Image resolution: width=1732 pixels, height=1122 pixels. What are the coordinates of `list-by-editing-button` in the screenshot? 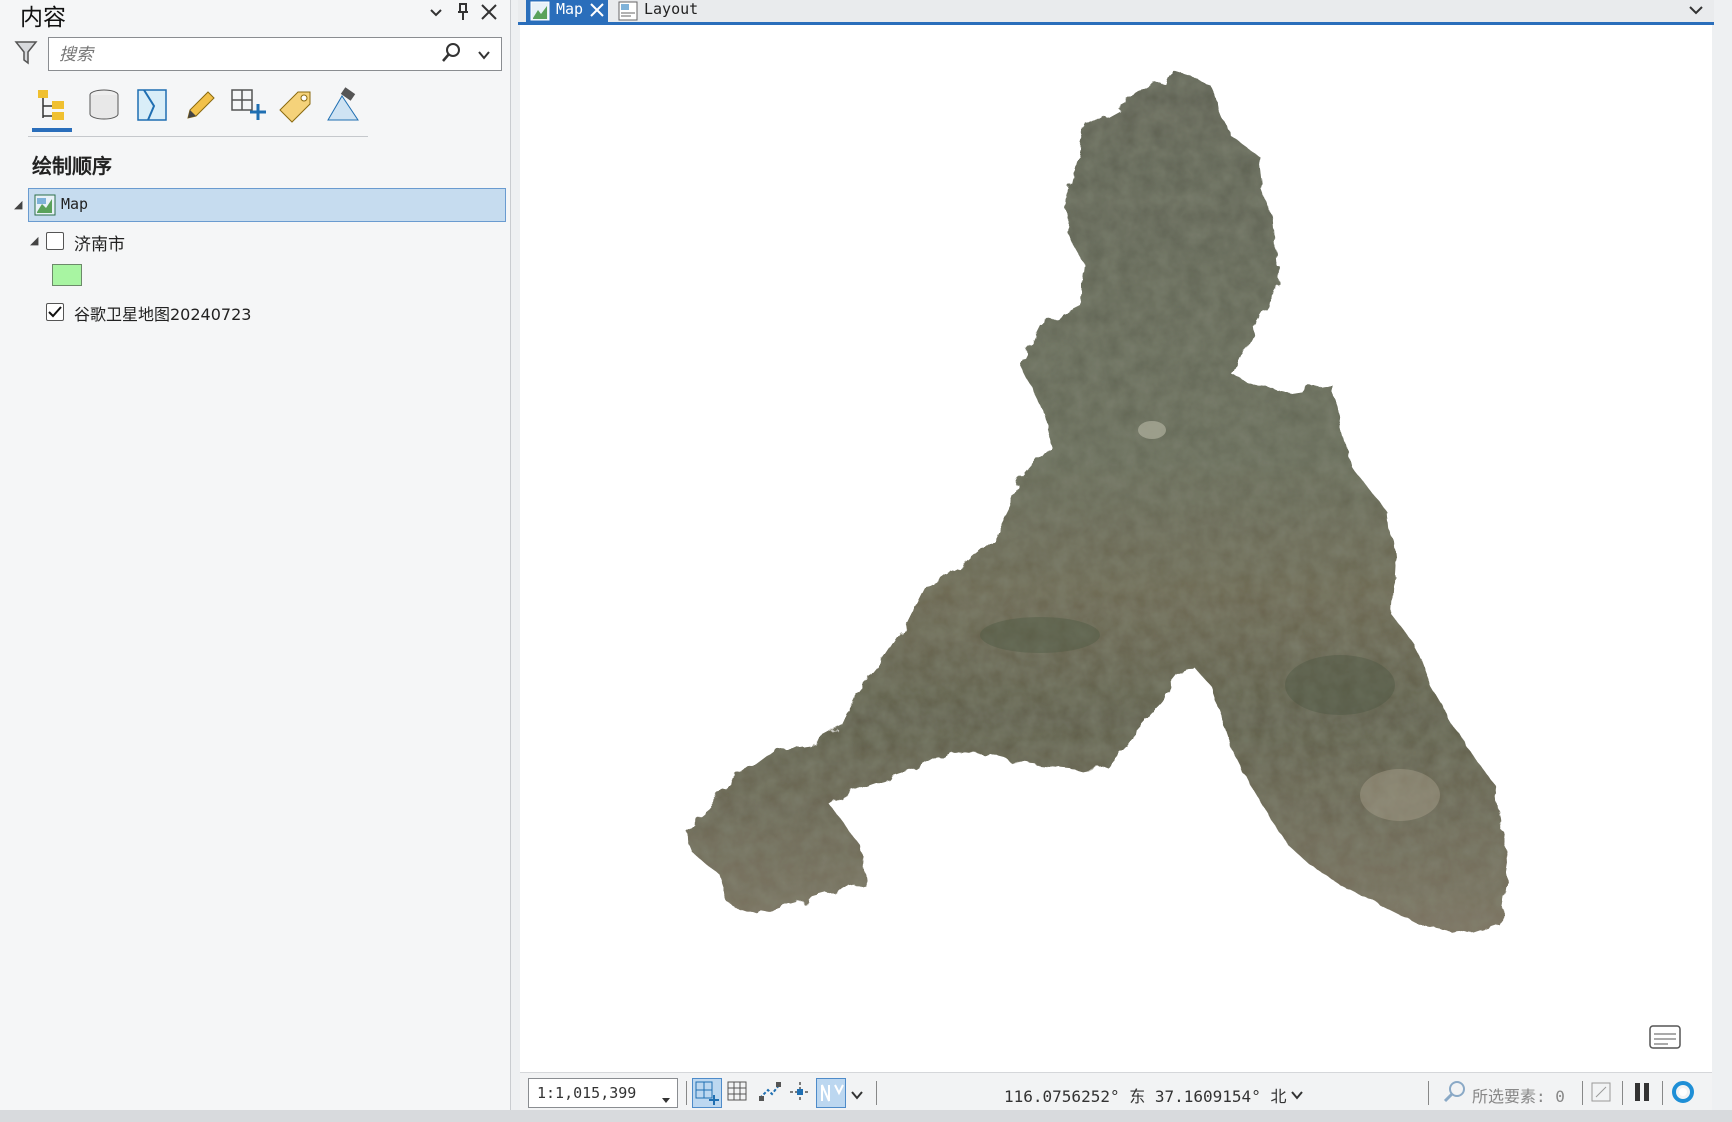 It's located at (200, 107).